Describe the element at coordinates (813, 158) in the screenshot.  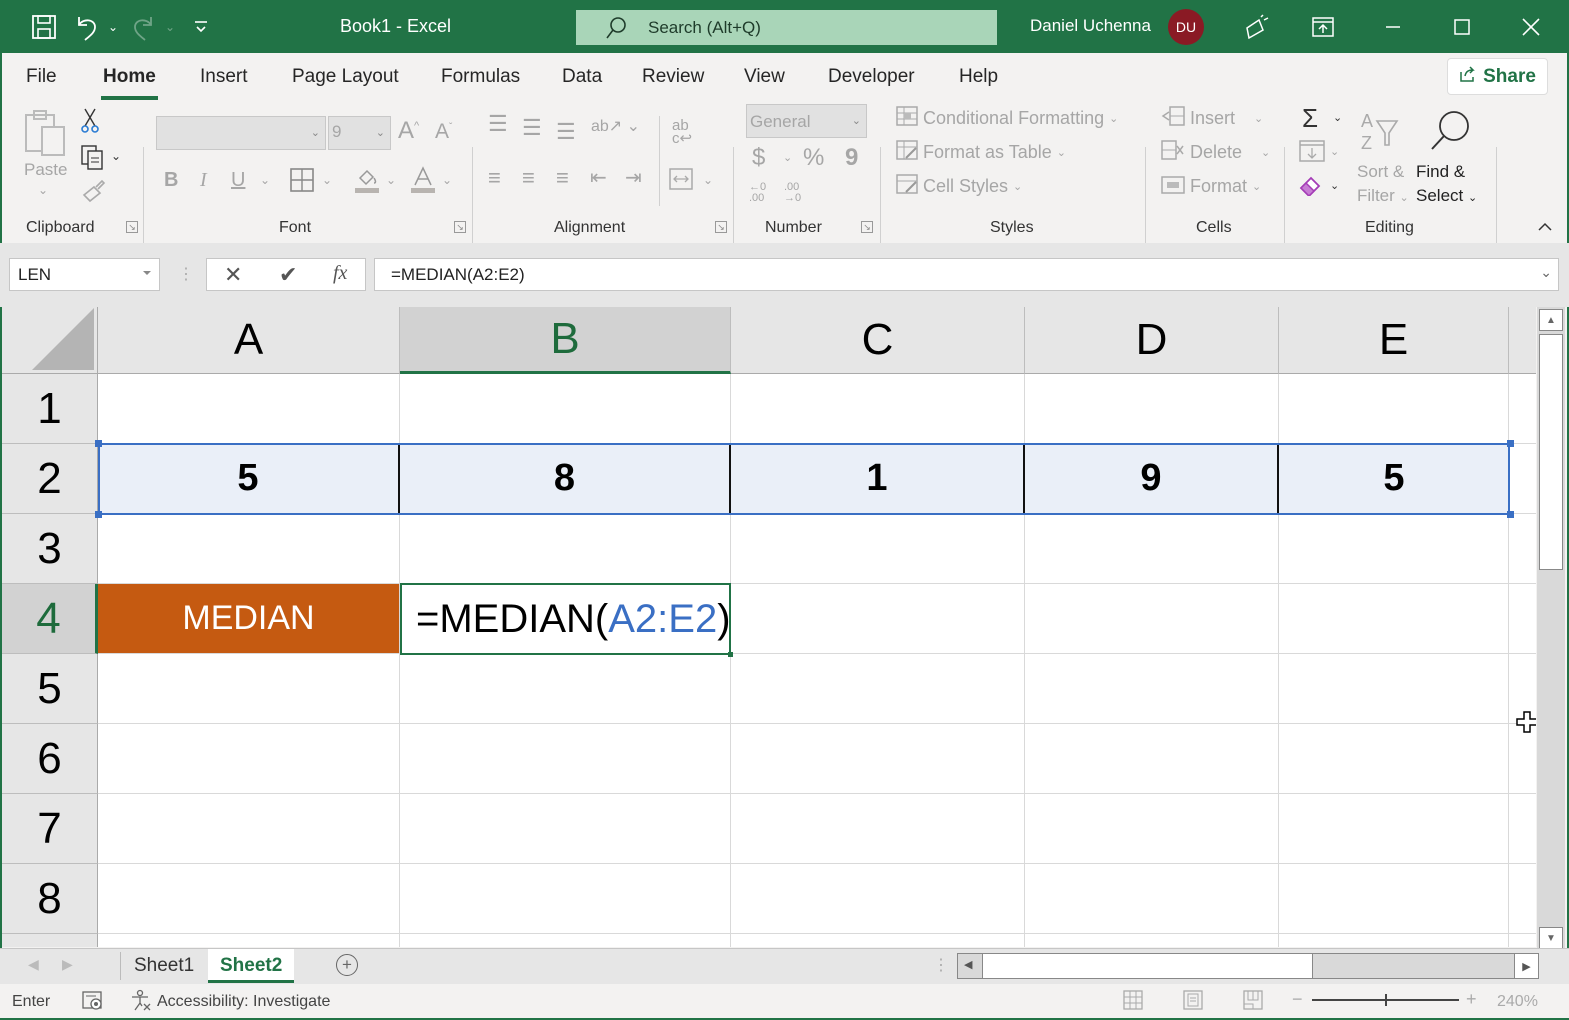
I see `percent-button: %` at that location.